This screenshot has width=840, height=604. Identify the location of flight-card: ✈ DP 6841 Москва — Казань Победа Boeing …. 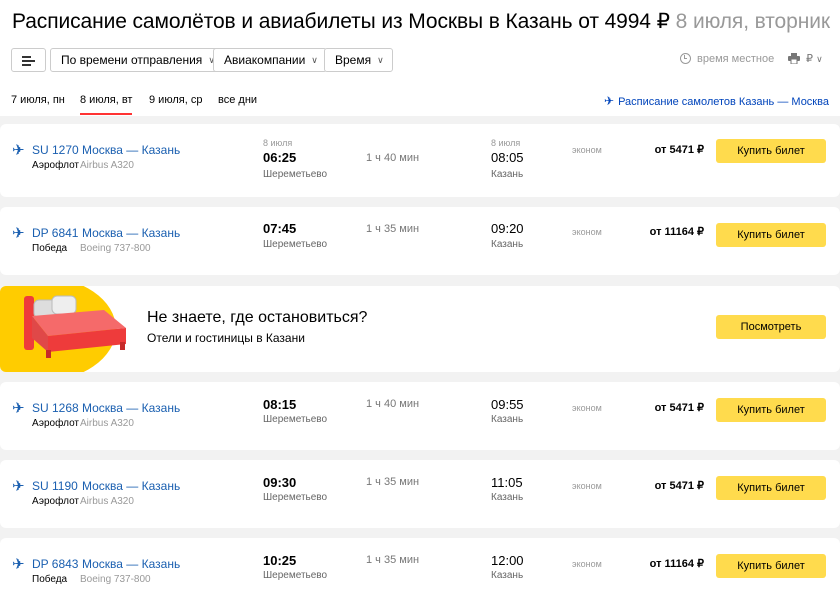
(420, 241).